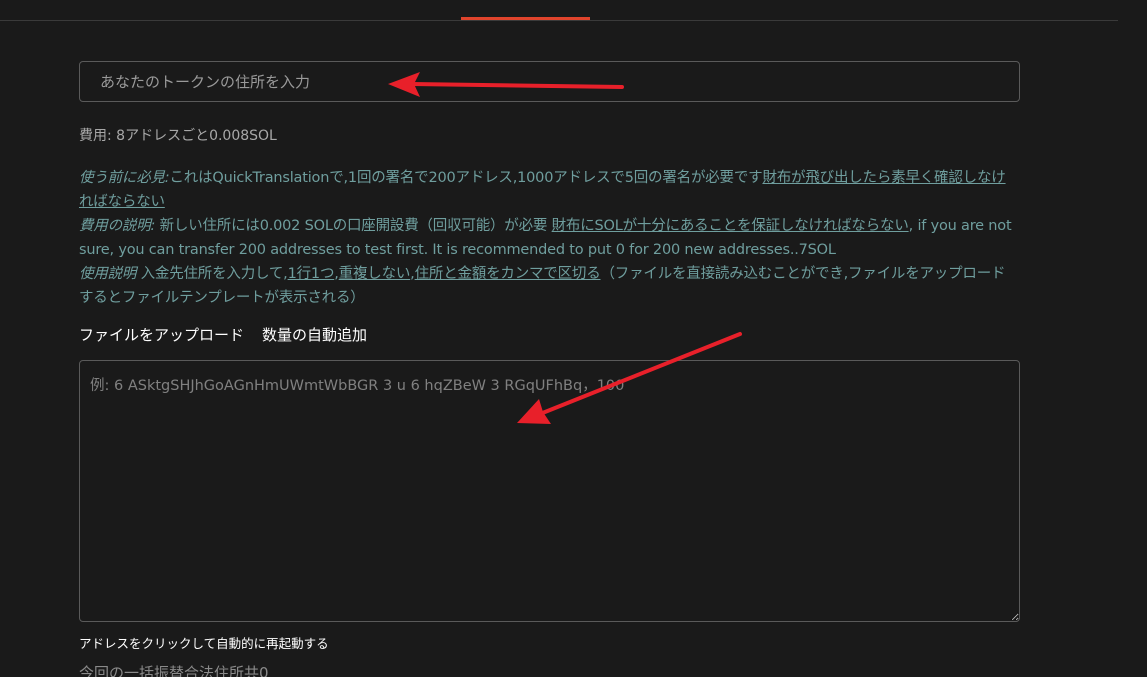 This screenshot has width=1147, height=677. Describe the element at coordinates (353, 226) in the screenshot. I see `fee-explanation-text: 新しい住所には0.002 SOLの口座開設費（回収可能）が必要` at that location.